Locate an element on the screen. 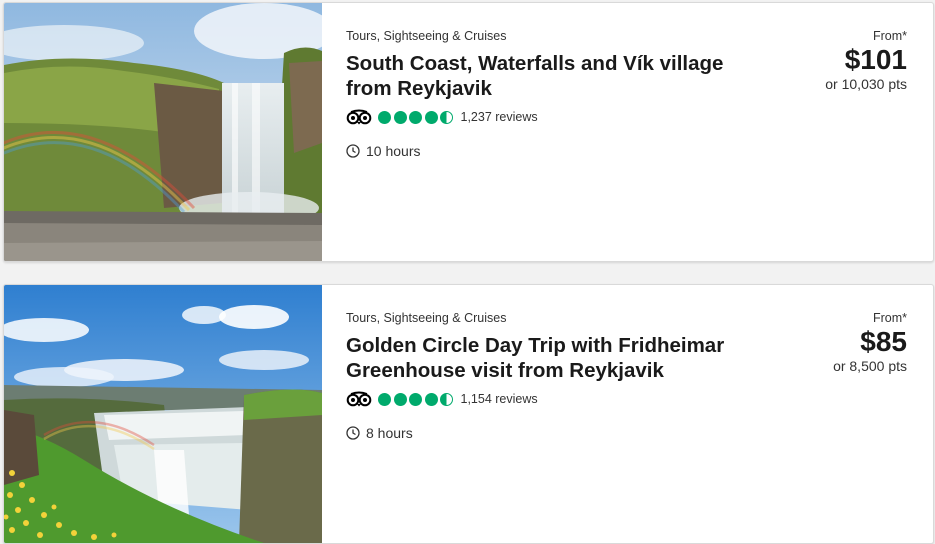 Image resolution: width=935 pixels, height=544 pixels. tour-title-line: Greenhouse visit from Reykjavik is located at coordinates (546, 370).